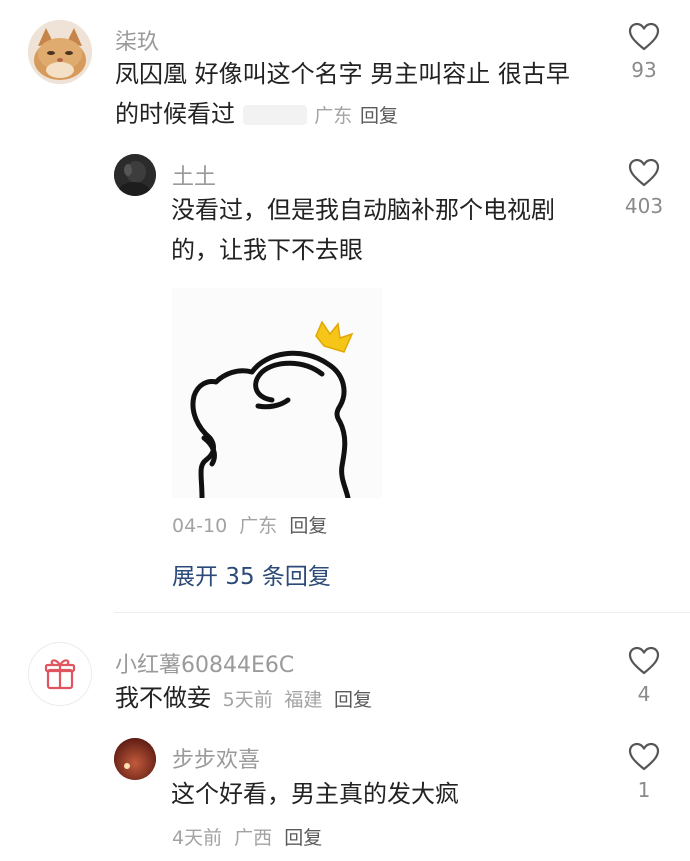  I want to click on doodle-sticker, so click(277, 394).